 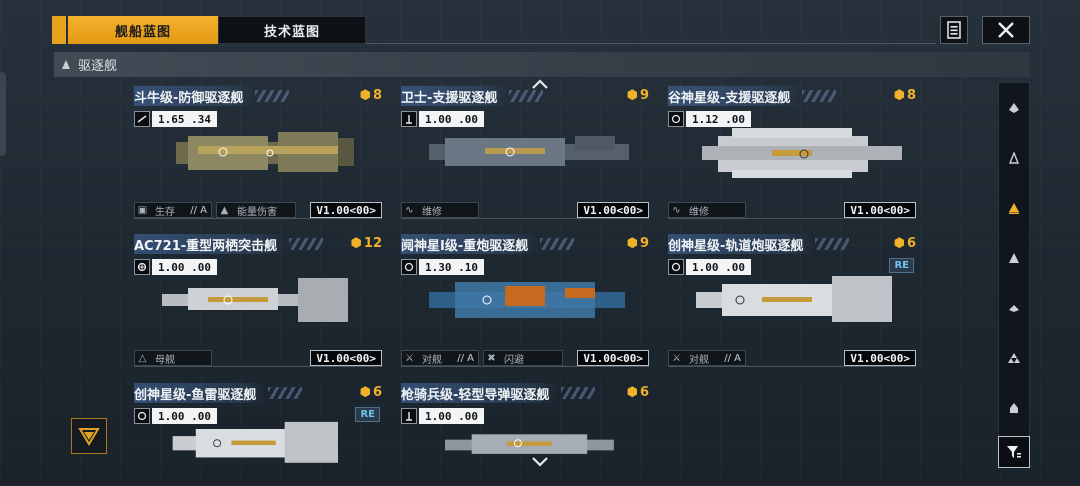 I want to click on cruiser-class-icon, so click(x=1014, y=258).